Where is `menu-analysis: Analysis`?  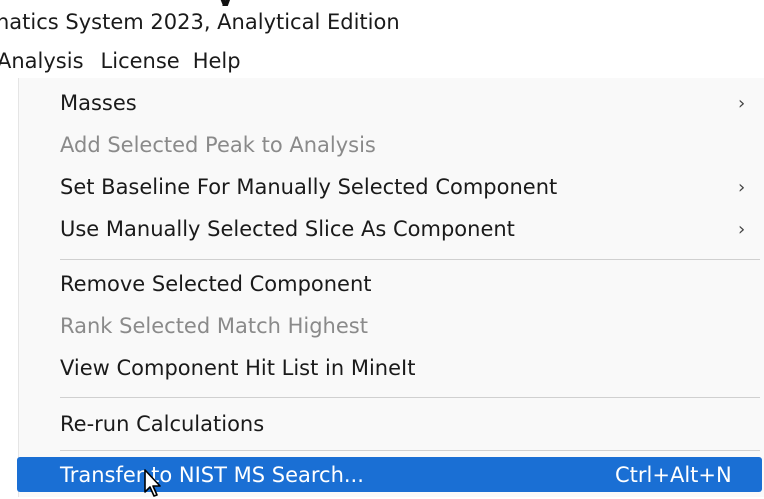
menu-analysis: Analysis is located at coordinates (49, 61).